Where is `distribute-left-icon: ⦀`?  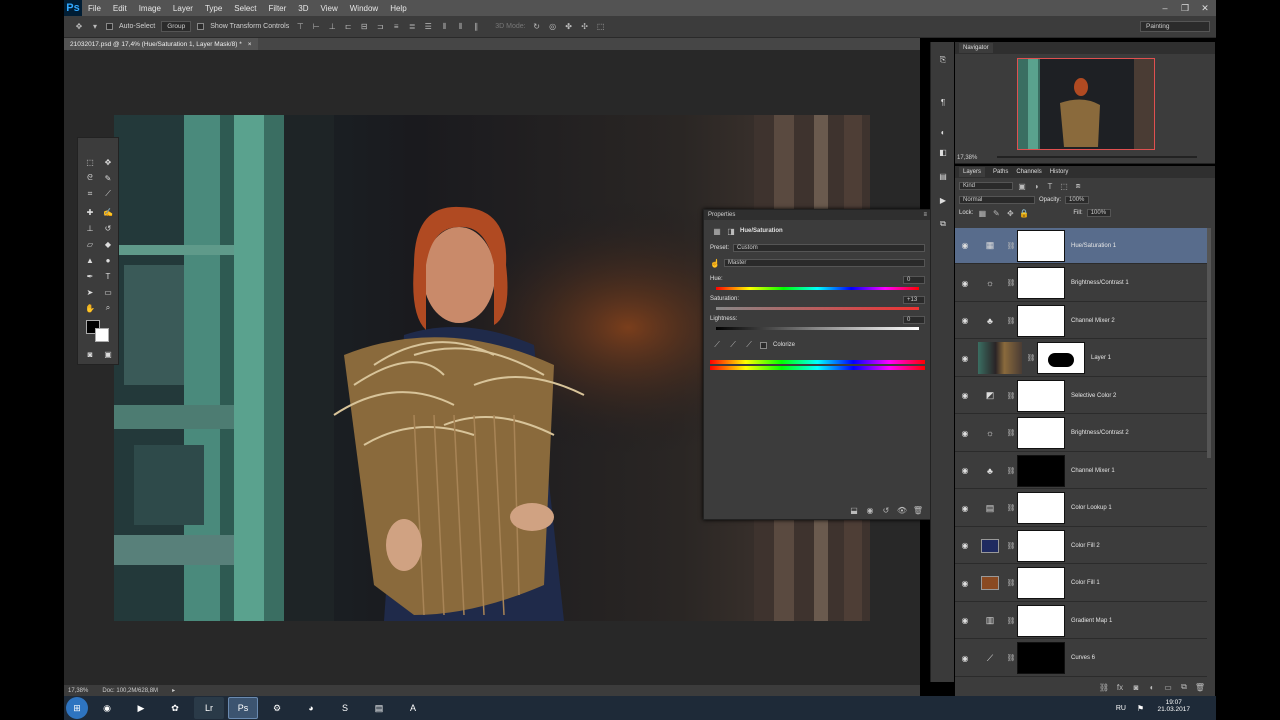 distribute-left-icon: ⦀ is located at coordinates (444, 27).